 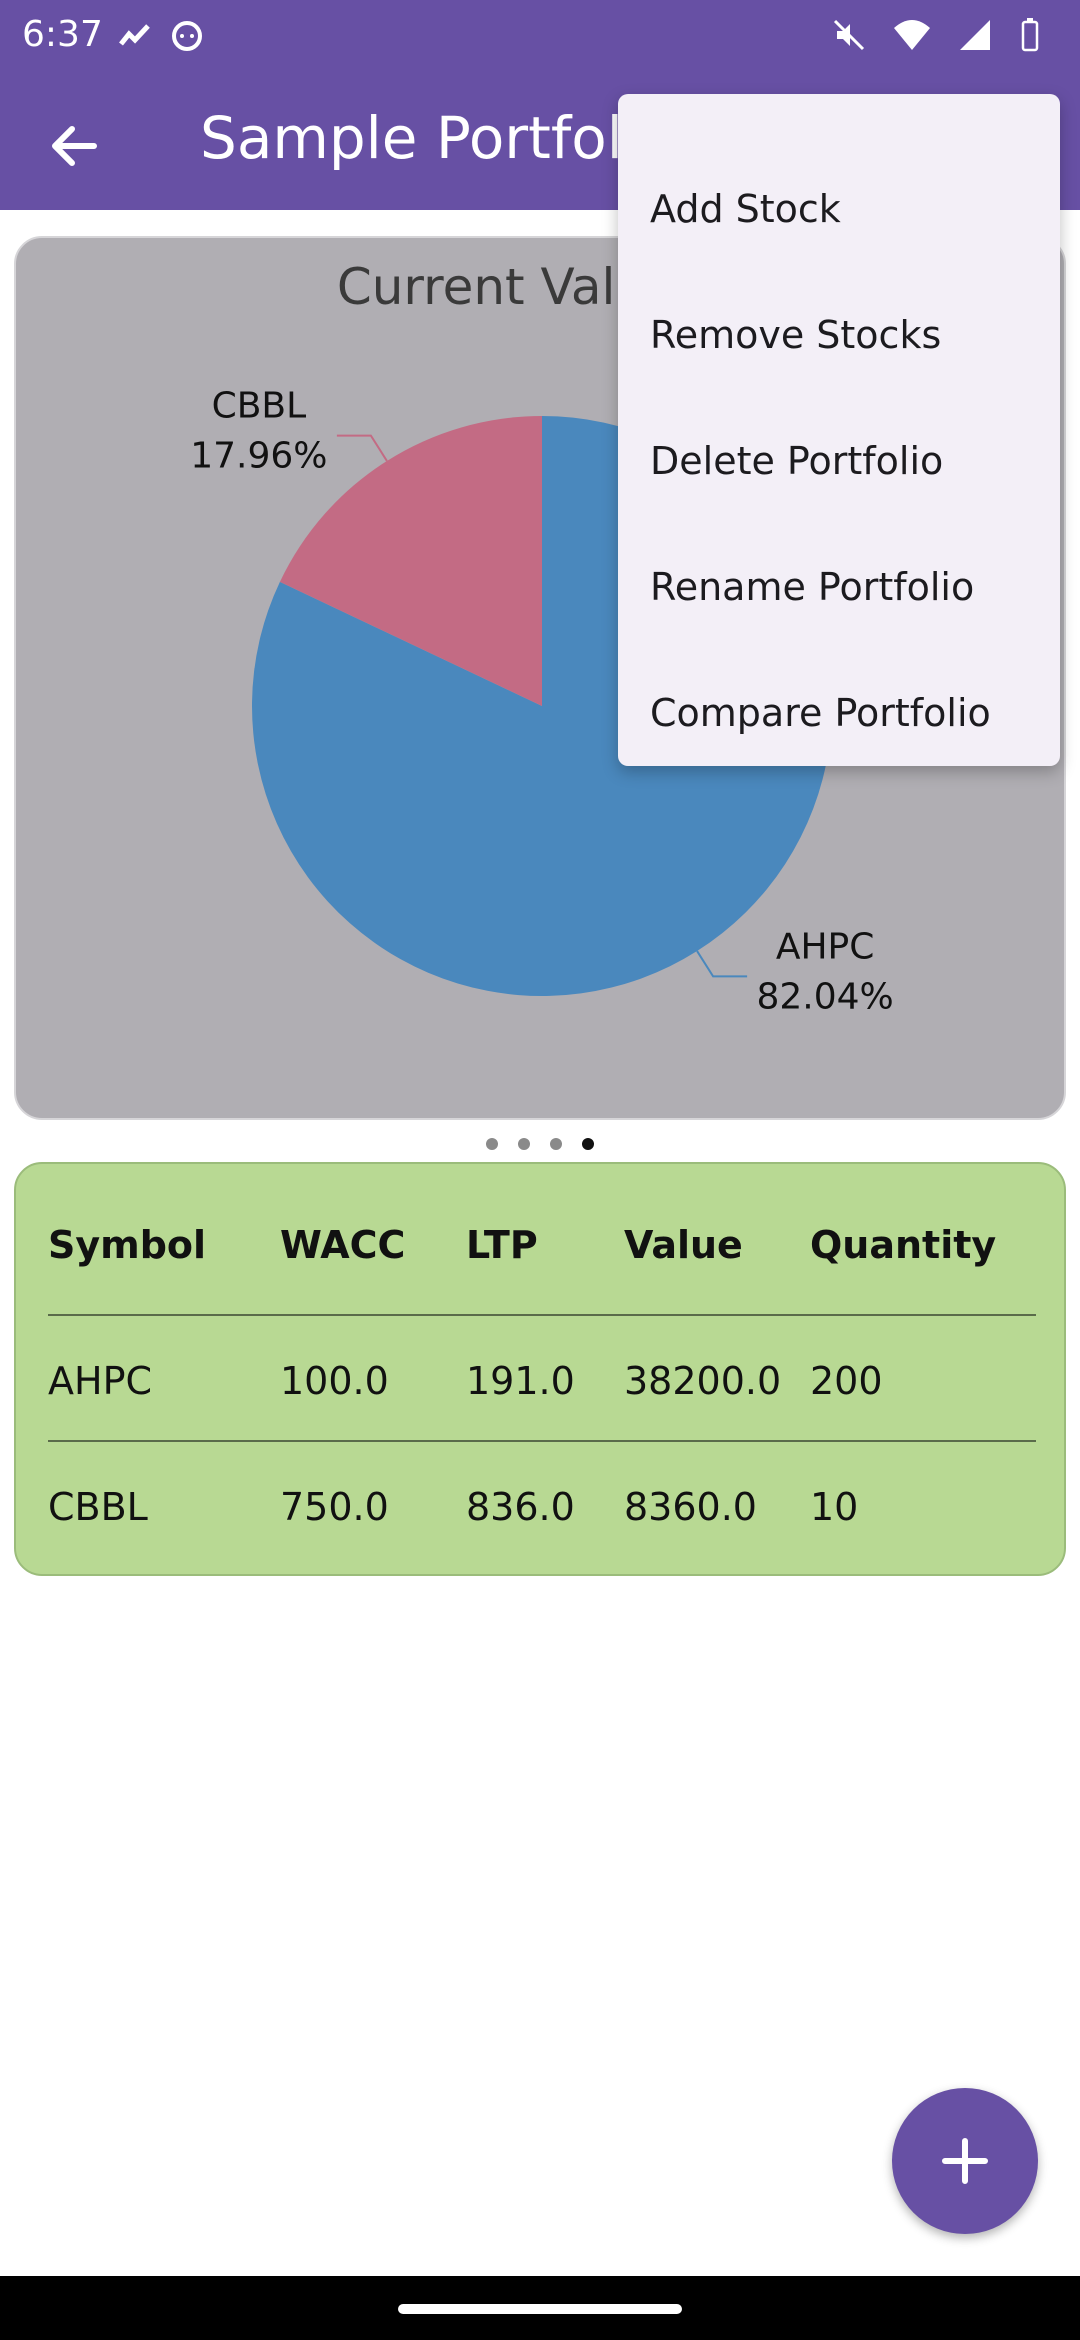 I want to click on pager-dots, so click(x=540, y=1144).